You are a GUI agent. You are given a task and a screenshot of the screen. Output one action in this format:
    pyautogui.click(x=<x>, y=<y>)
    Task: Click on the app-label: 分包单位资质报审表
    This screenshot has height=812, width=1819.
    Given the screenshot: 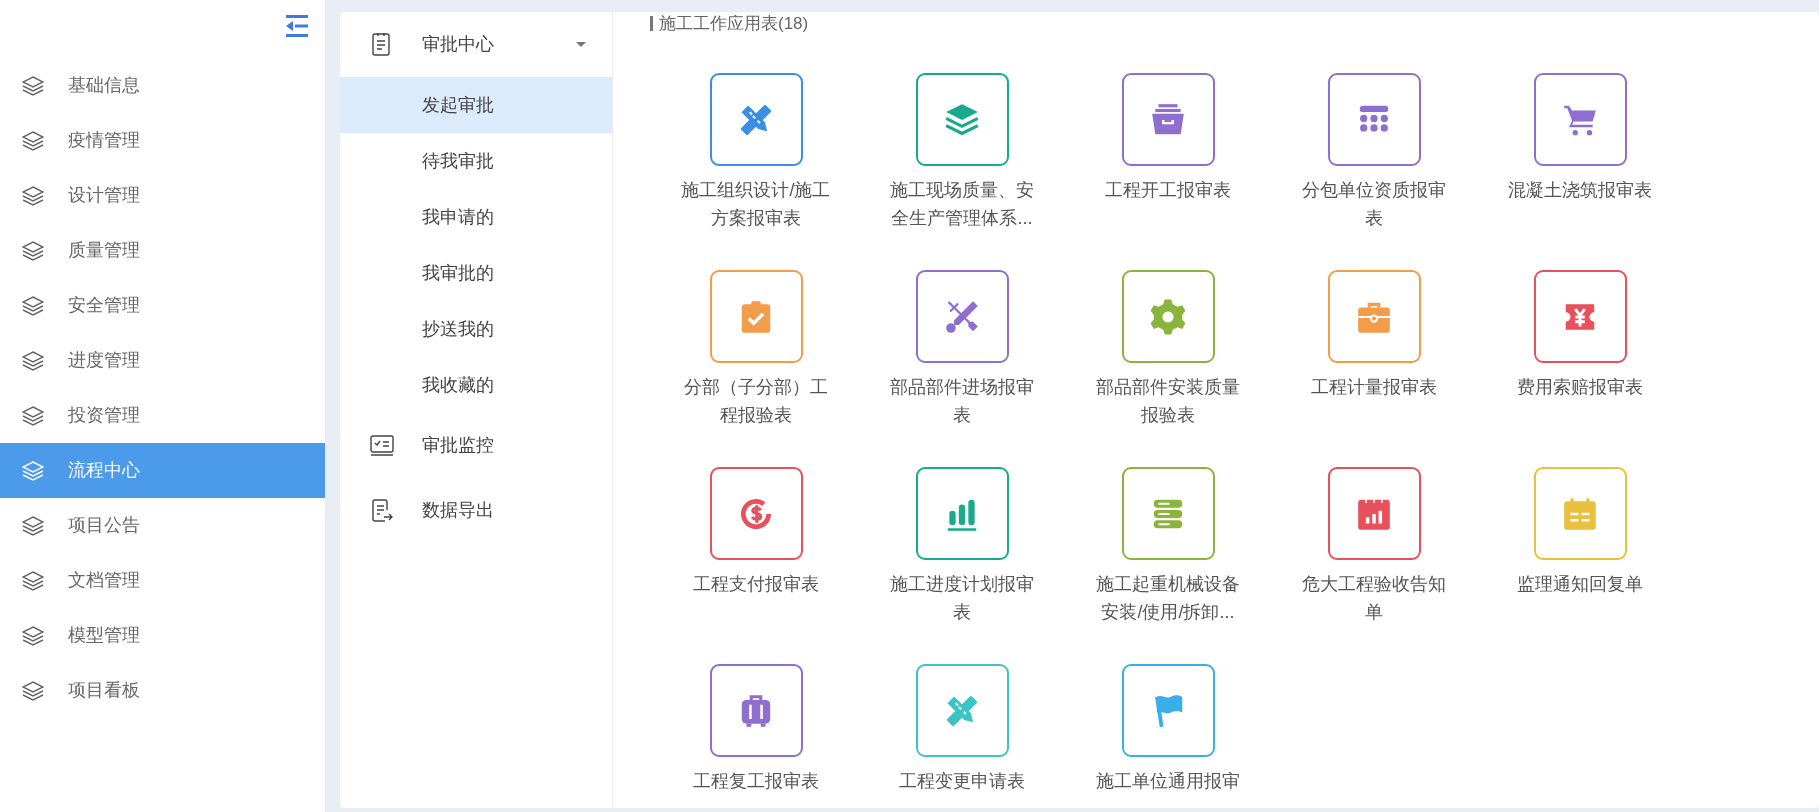 What is the action you would take?
    pyautogui.click(x=1374, y=204)
    